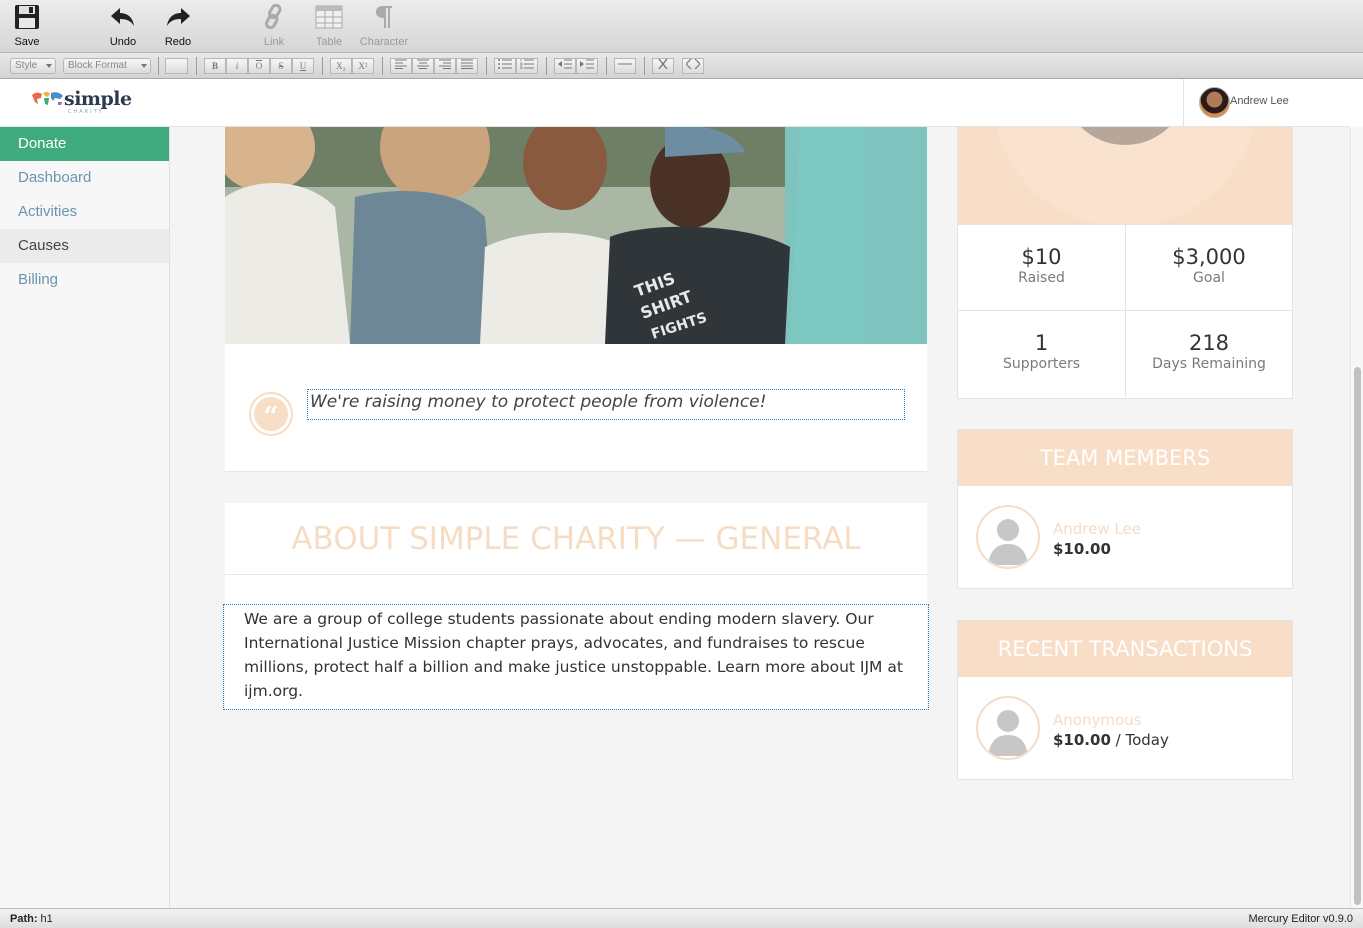 The height and width of the screenshot is (928, 1363). I want to click on logo: simple, so click(81, 99).